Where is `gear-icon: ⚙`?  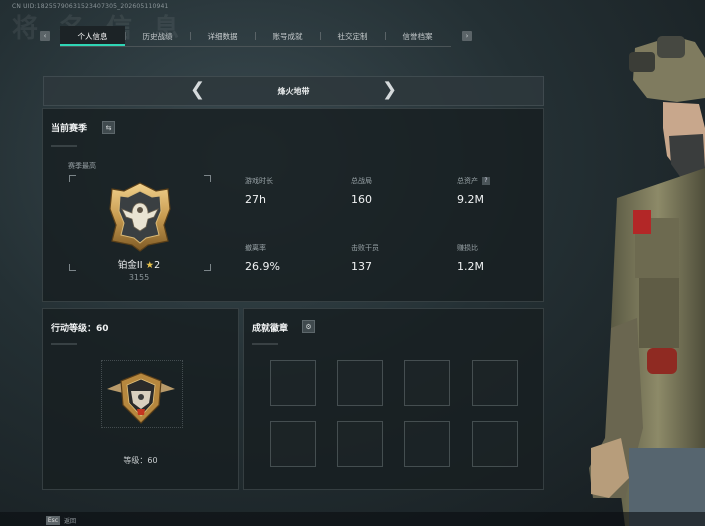
gear-icon: ⚙ is located at coordinates (308, 326).